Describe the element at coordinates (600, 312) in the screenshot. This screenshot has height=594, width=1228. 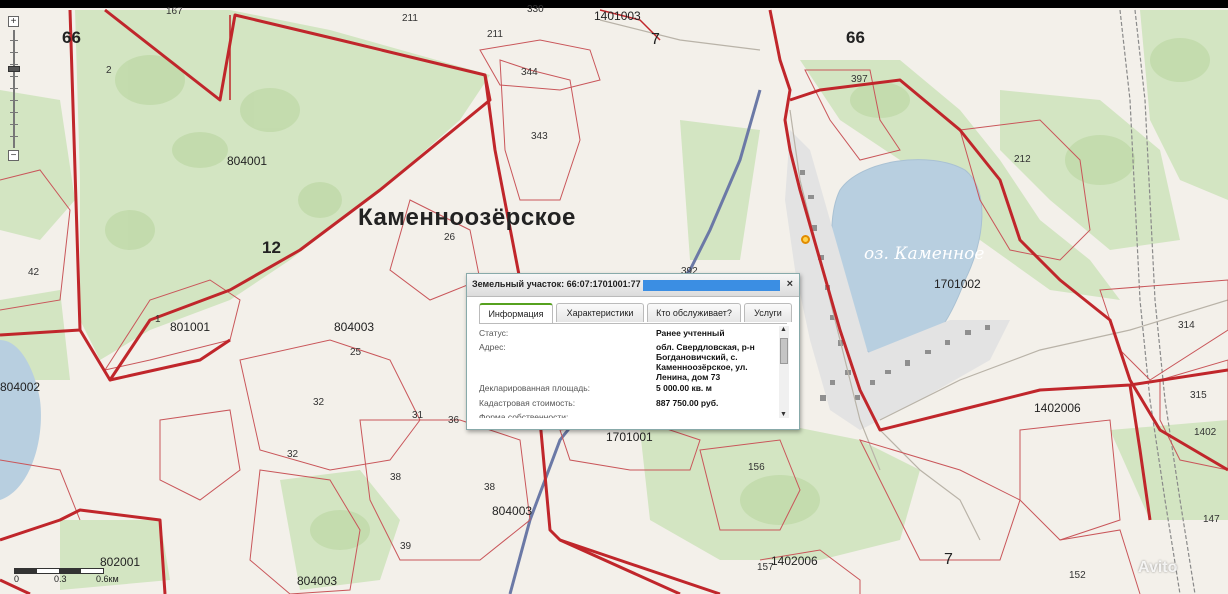
I see `tab-characteristics: Характеристики` at that location.